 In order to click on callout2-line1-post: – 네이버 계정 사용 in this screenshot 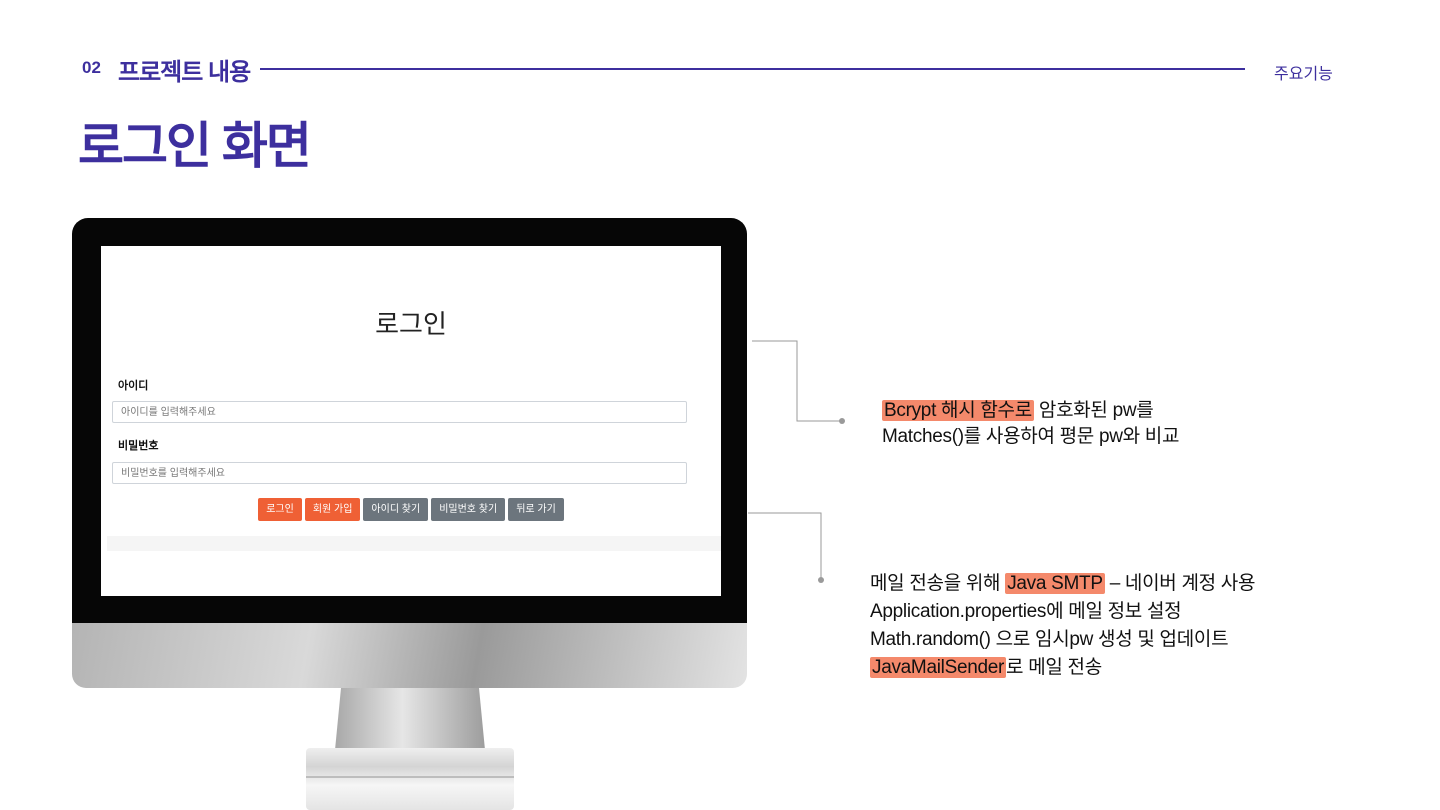, I will do `click(1182, 583)`.